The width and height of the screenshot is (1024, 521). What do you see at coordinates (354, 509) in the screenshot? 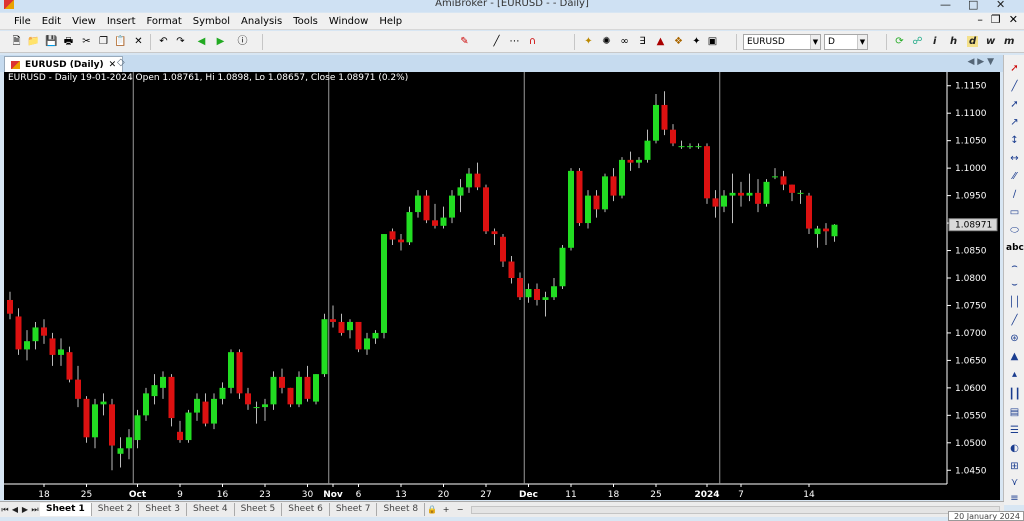
I see `sheet-tab-7: Sheet 7` at bounding box center [354, 509].